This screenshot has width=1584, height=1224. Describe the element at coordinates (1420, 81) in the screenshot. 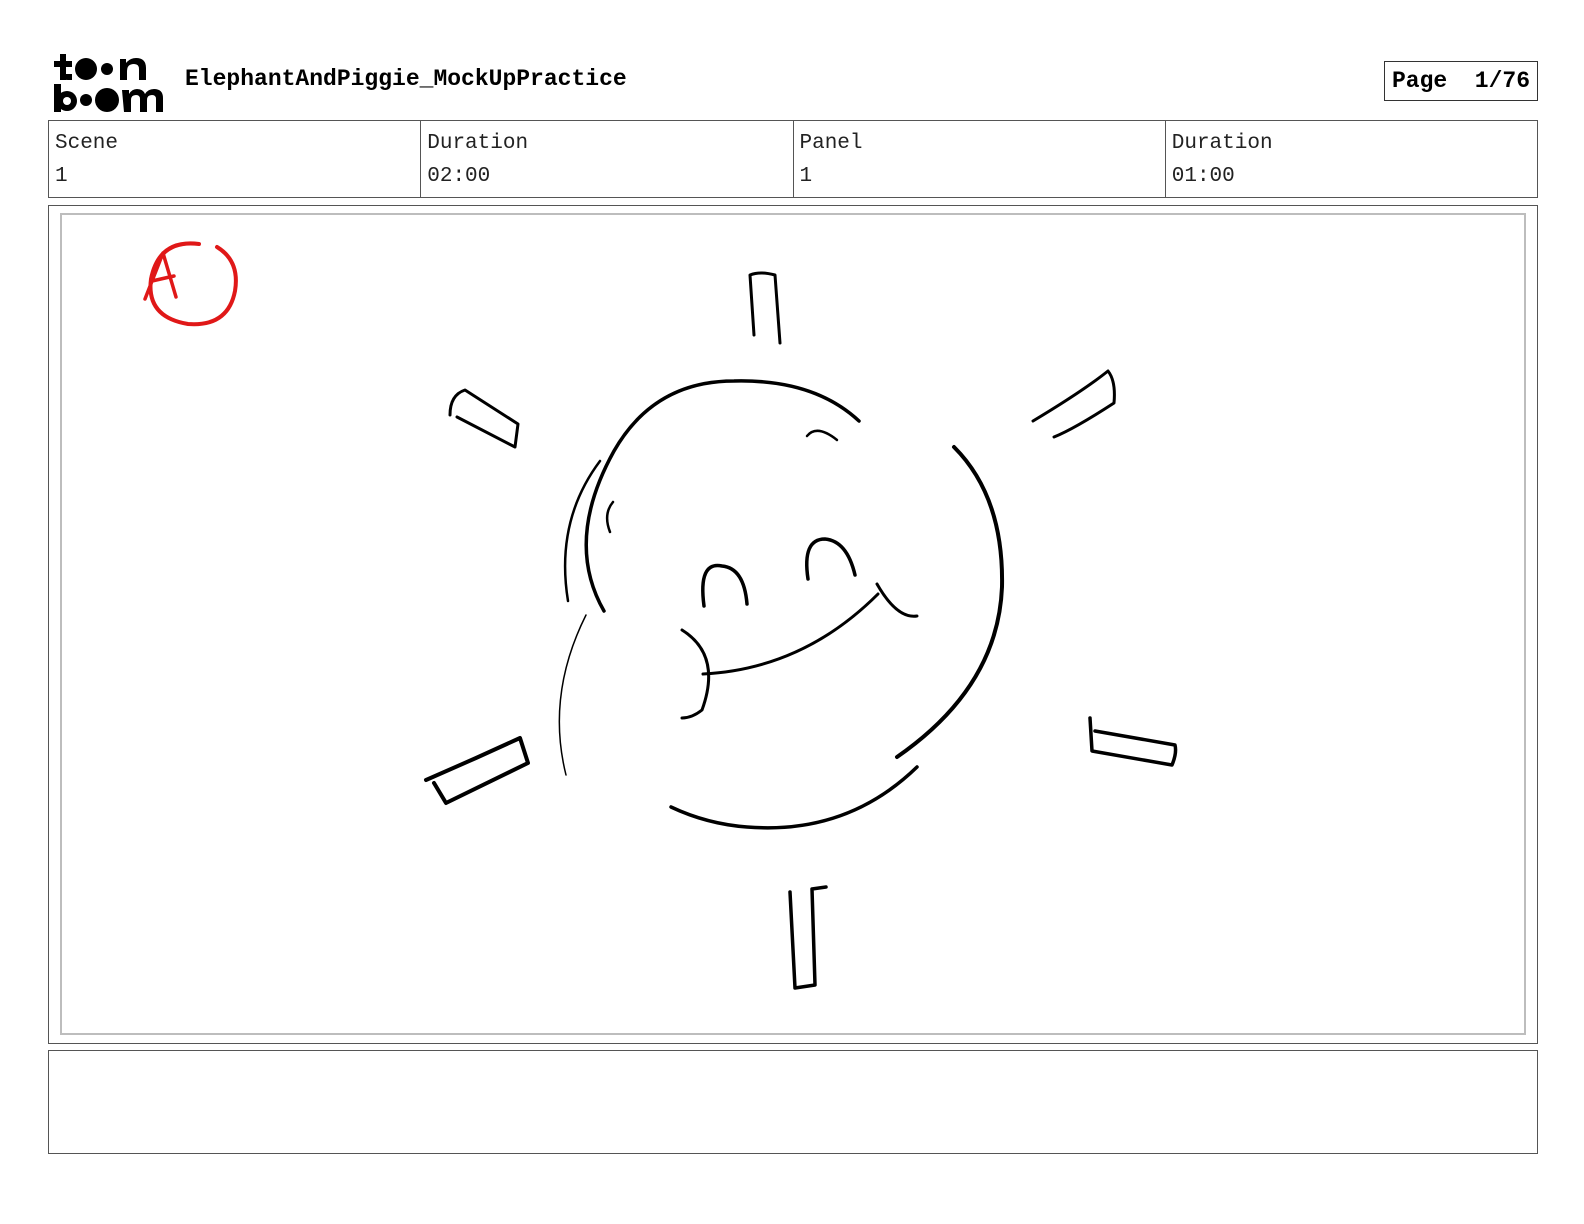

I see `page-label: Page` at that location.